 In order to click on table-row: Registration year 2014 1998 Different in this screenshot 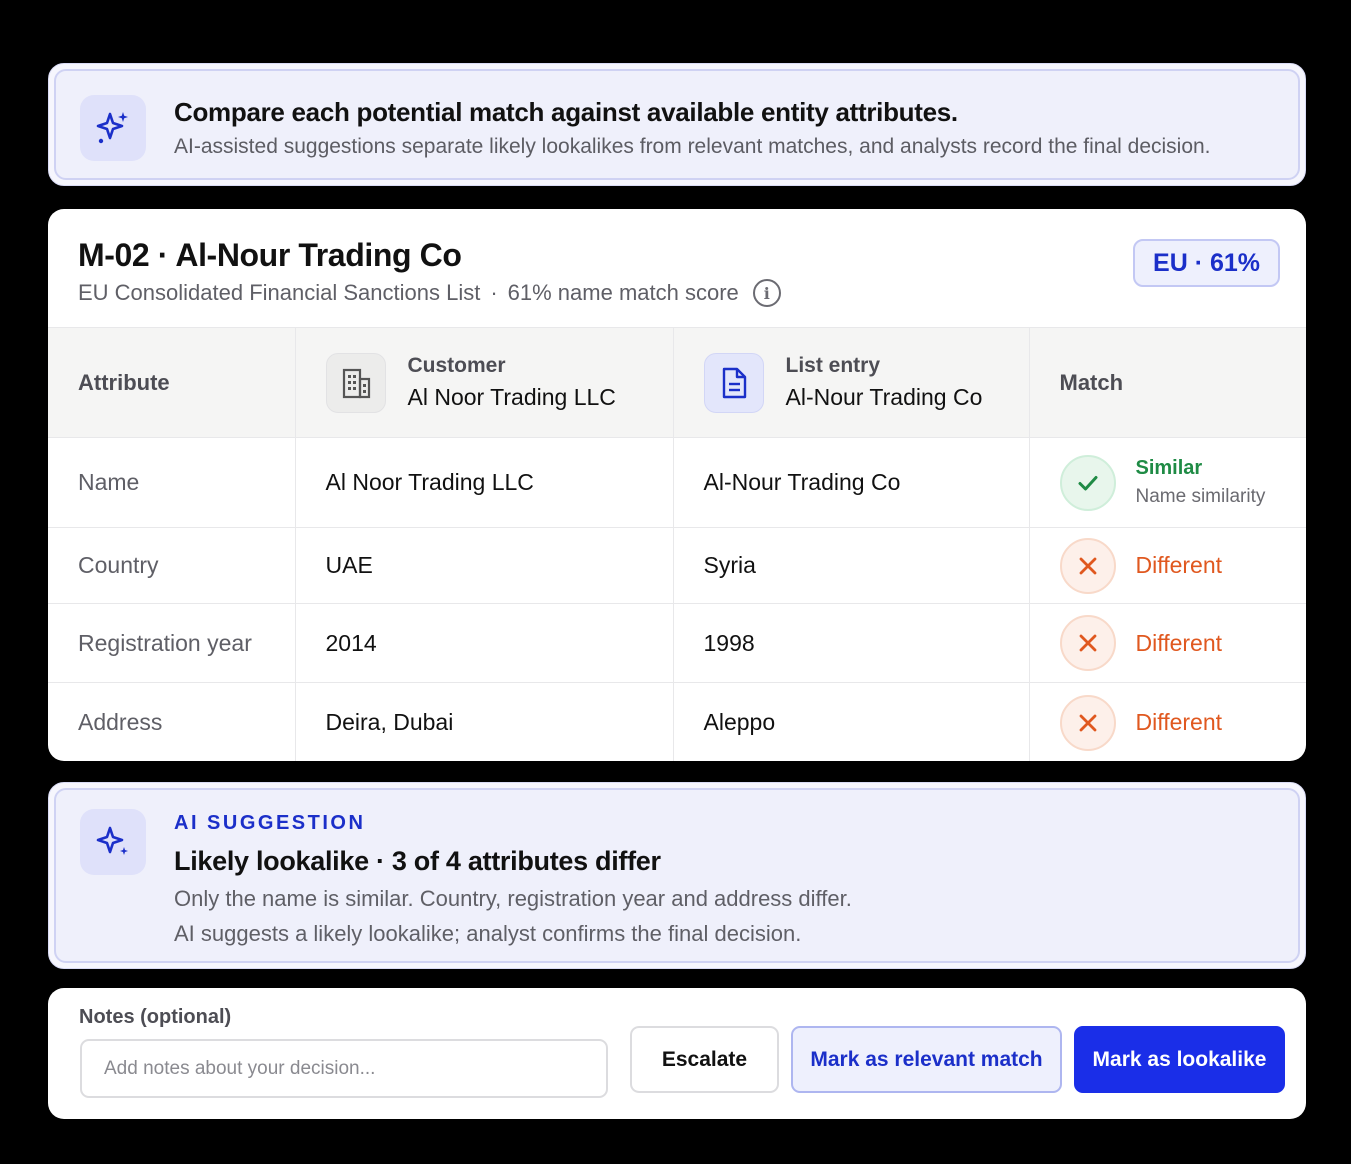, I will do `click(677, 643)`.